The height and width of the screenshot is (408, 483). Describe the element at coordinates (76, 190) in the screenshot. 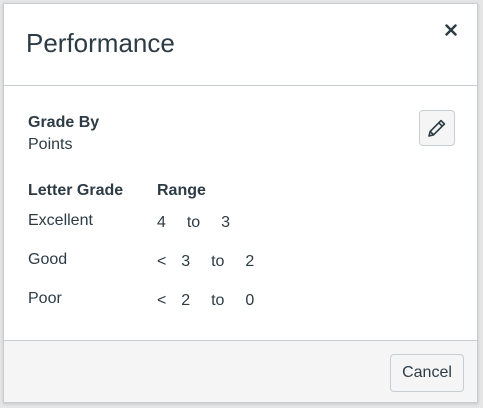

I see `column-header-letter-grade: Letter Grade` at that location.